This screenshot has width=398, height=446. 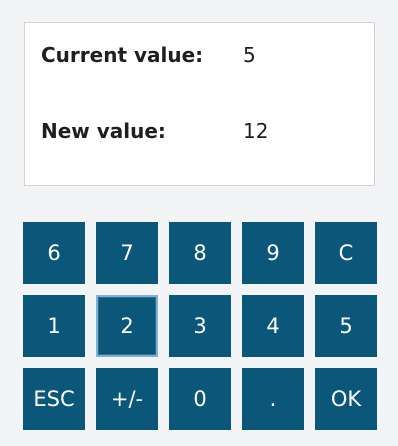 I want to click on key-2: 2, so click(x=127, y=326).